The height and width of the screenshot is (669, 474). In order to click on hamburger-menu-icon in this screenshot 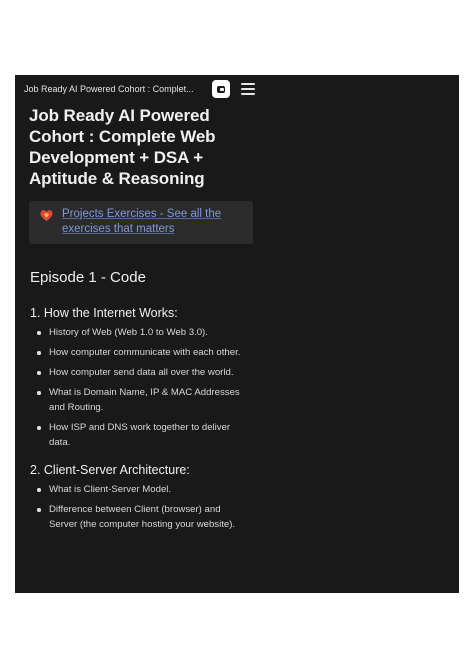, I will do `click(248, 89)`.